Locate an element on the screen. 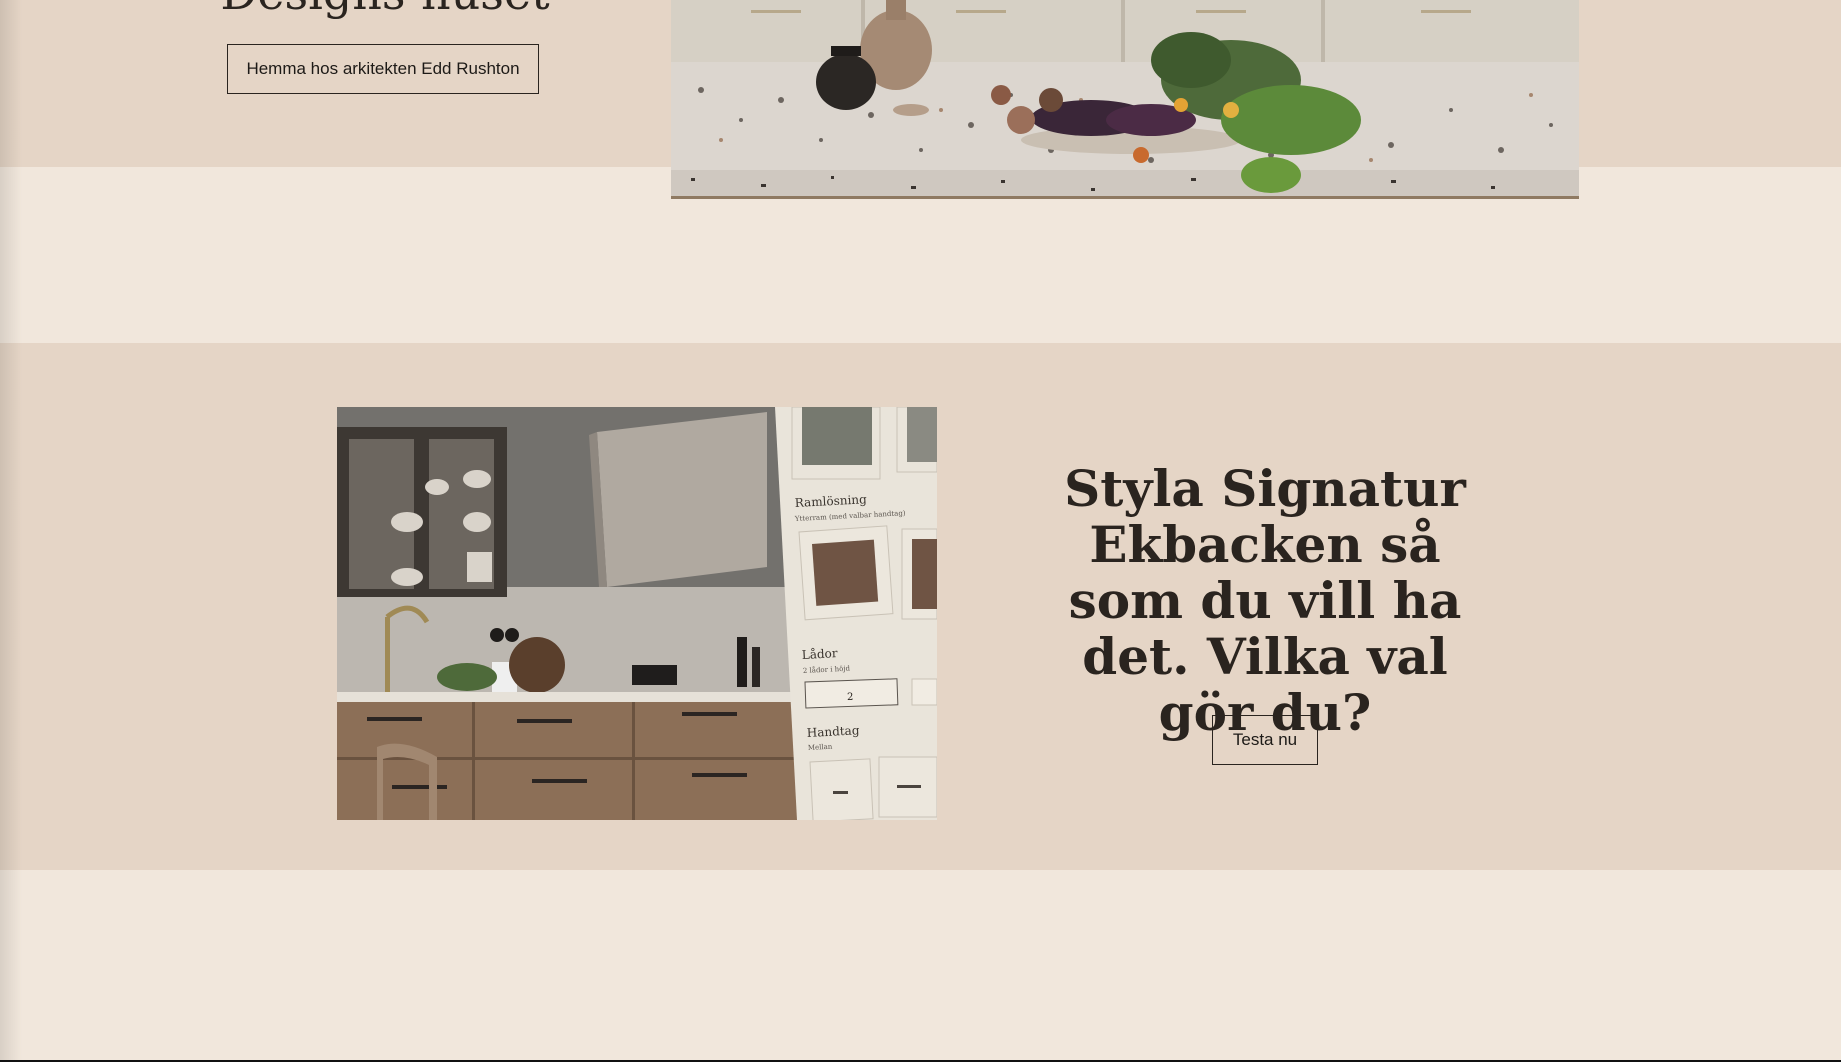 The image size is (1841, 1062). panel-handle-sub: Mellan is located at coordinates (820, 747).